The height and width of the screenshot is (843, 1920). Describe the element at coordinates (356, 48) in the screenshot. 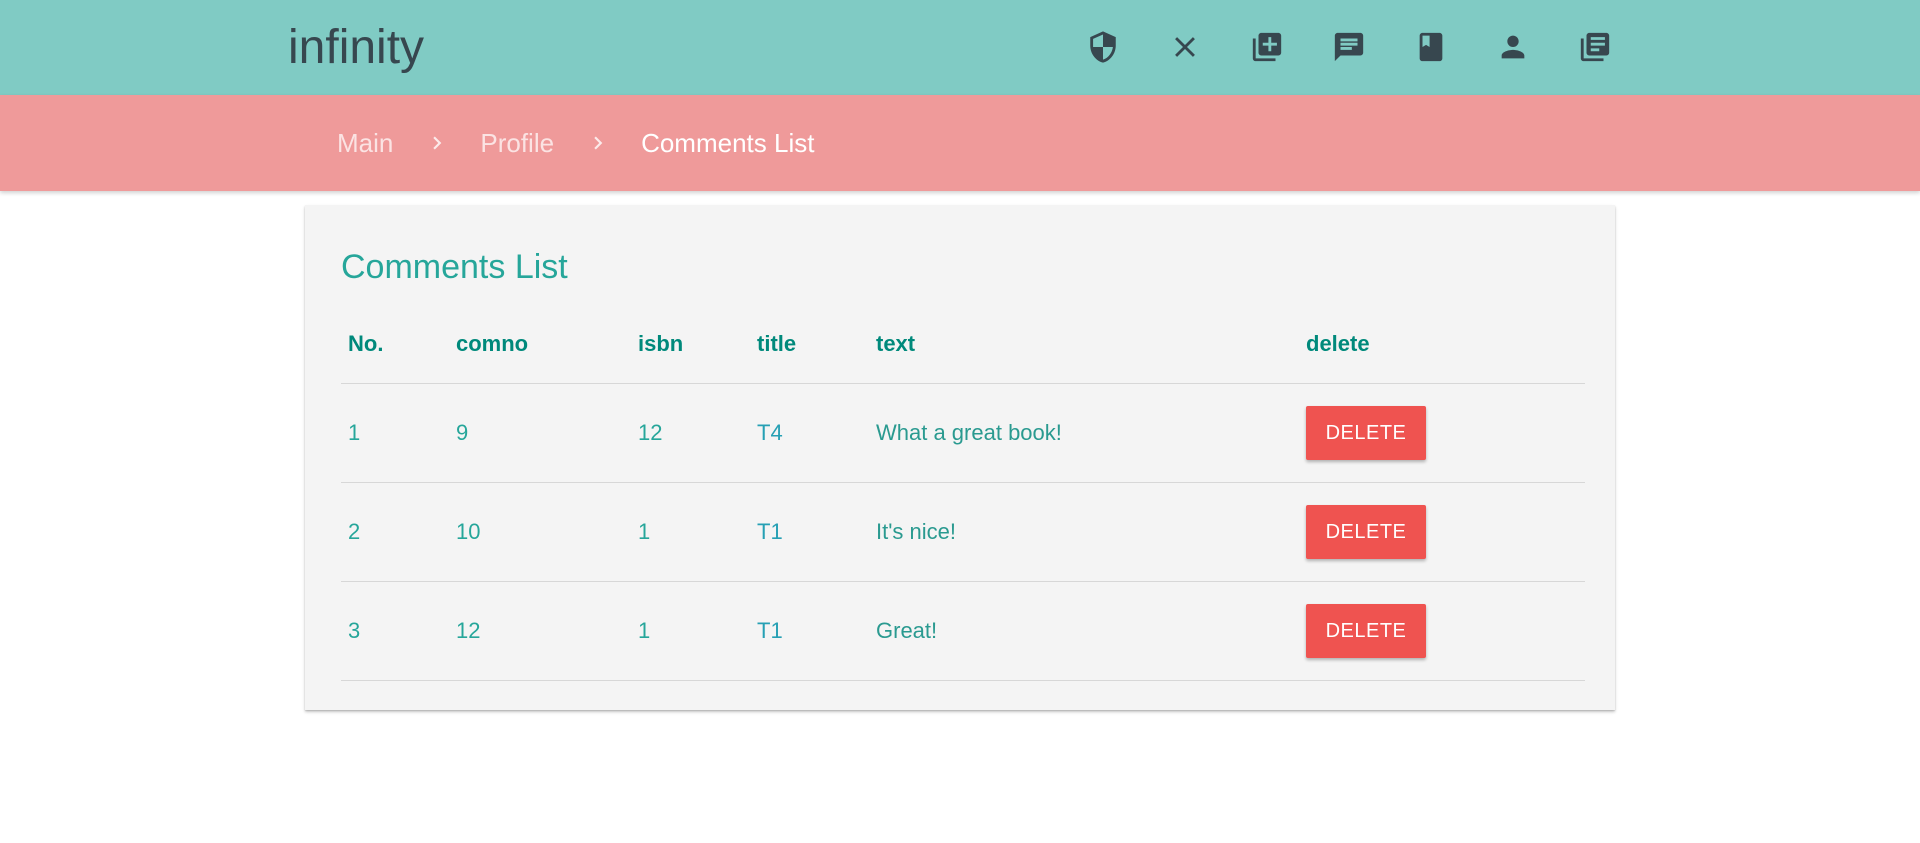

I see `brand-logo: infinity` at that location.